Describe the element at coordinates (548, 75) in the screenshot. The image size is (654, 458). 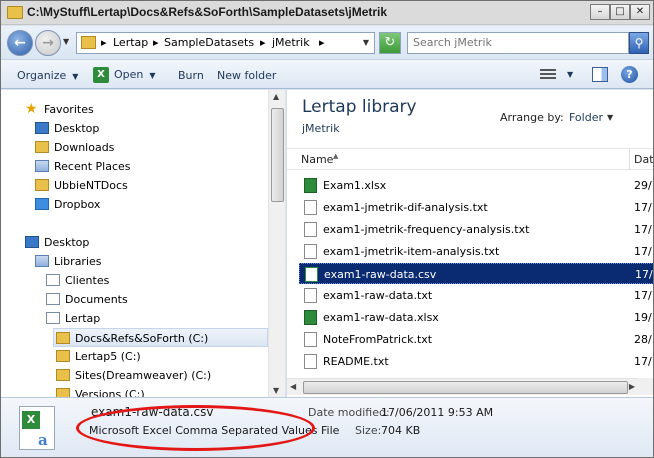
I see `view-options-icon` at that location.